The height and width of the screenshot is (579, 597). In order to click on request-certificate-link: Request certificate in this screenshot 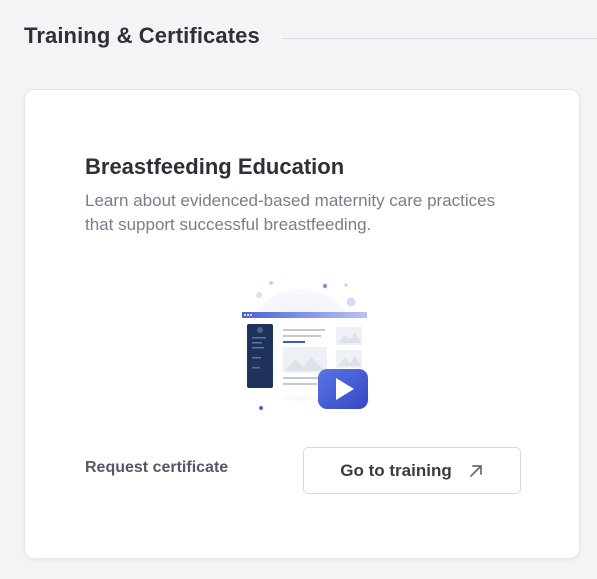, I will do `click(156, 468)`.